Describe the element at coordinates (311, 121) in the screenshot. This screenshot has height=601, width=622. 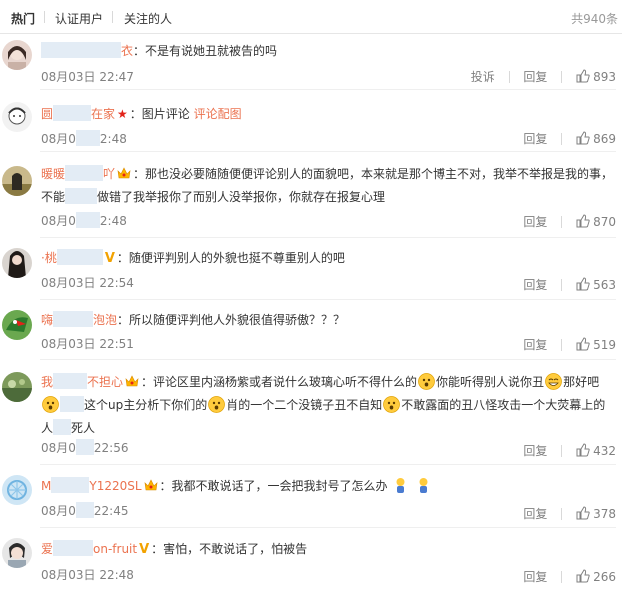
I see `comment-item: 圆在家 ★ ：图片评论 评论配图 08月0 2:48 回复 869` at that location.